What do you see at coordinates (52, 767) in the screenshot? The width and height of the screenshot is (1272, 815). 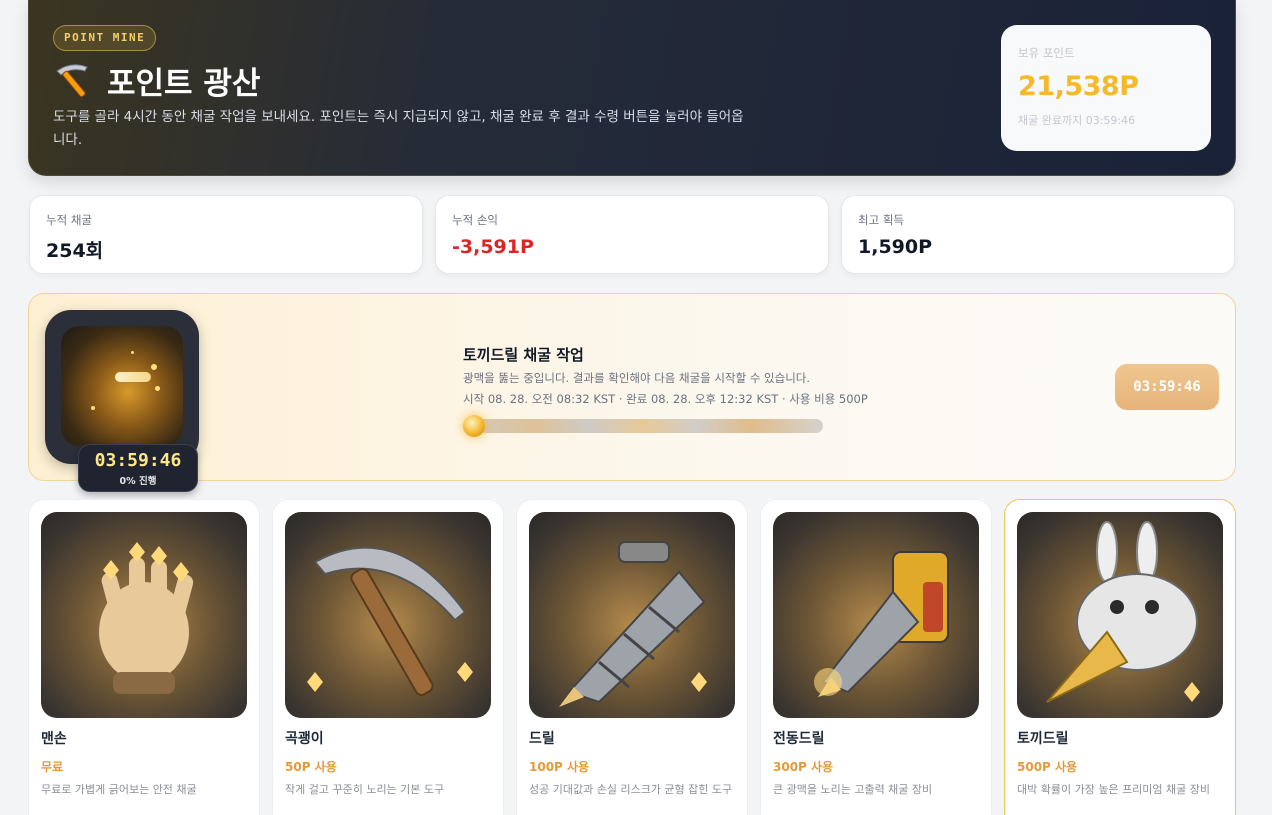 I see `tool-cost: 무료` at bounding box center [52, 767].